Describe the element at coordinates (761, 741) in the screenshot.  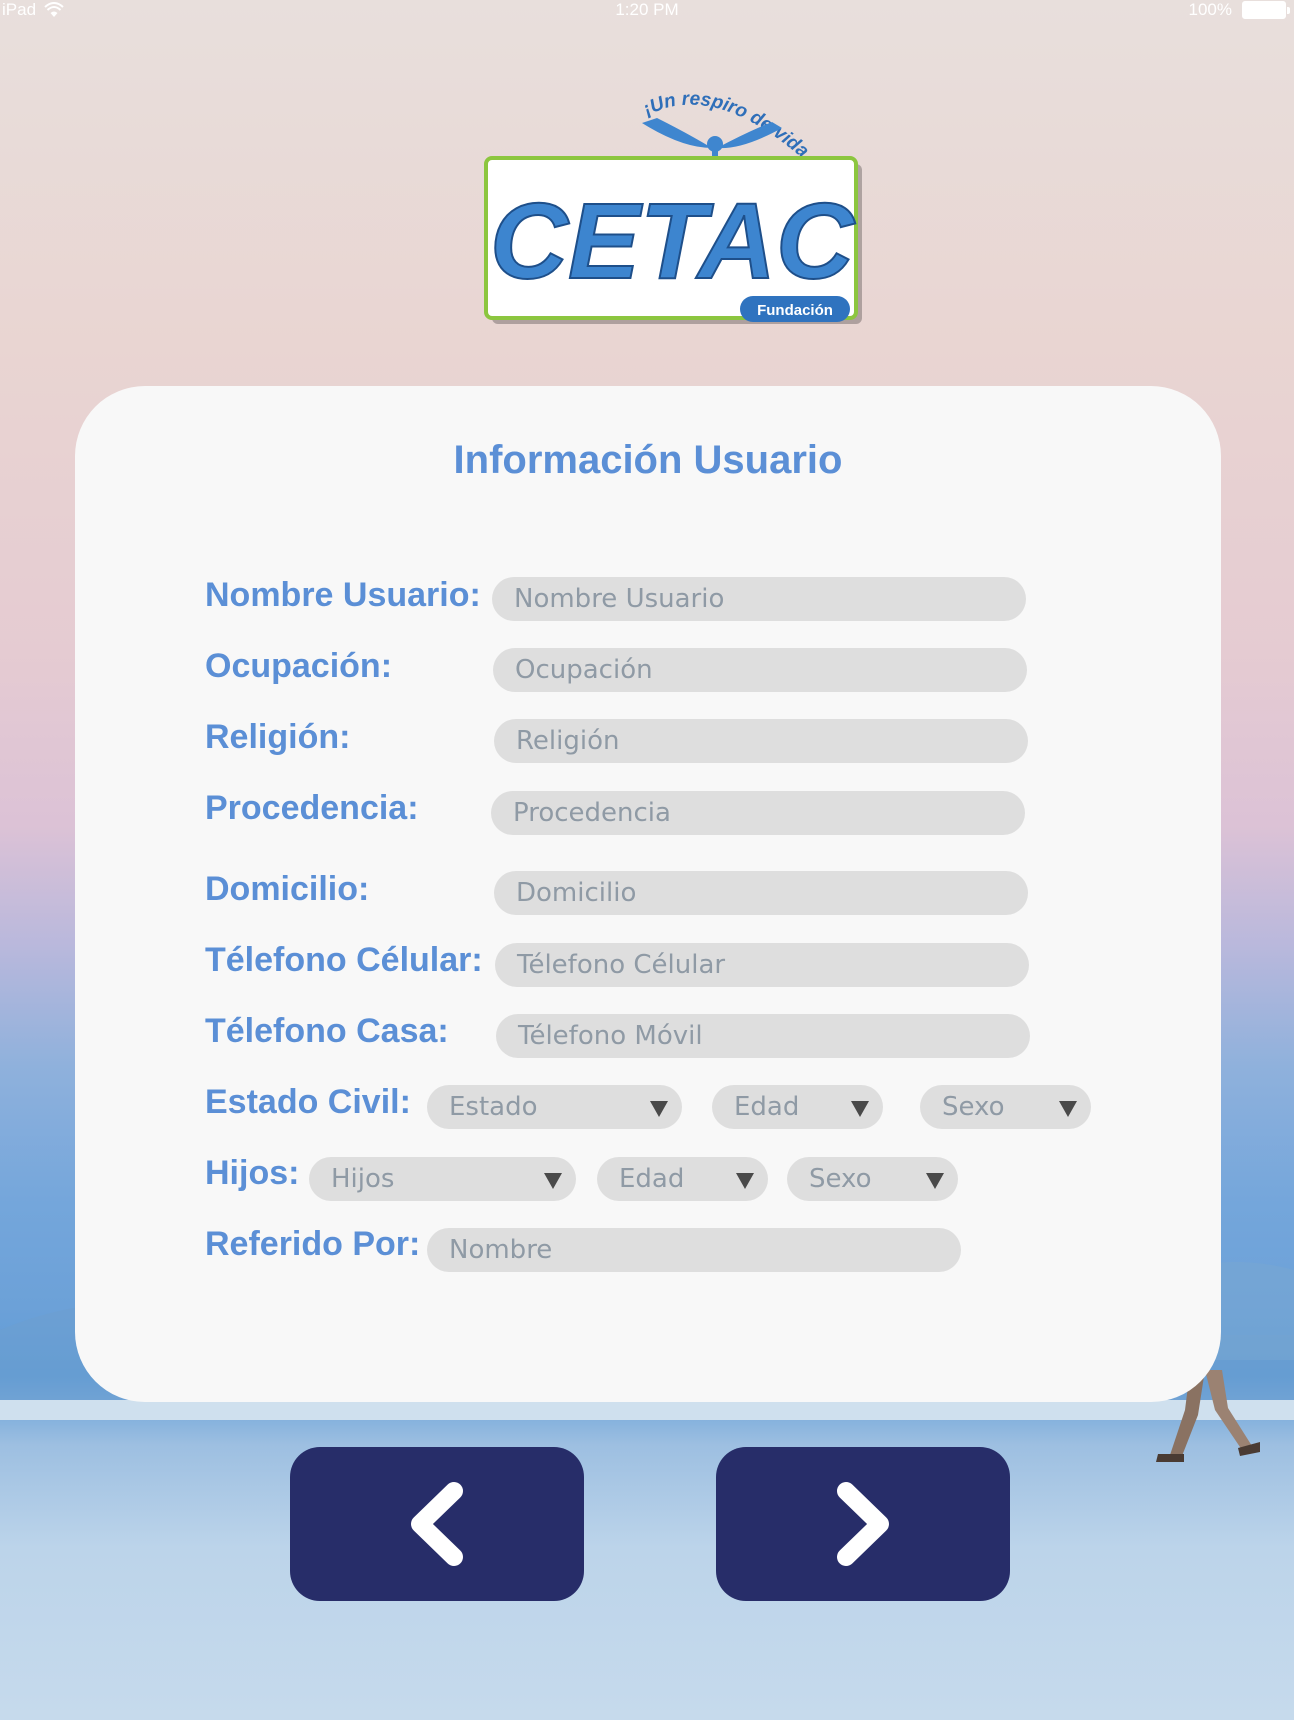
I see `religion-input: Religión` at that location.